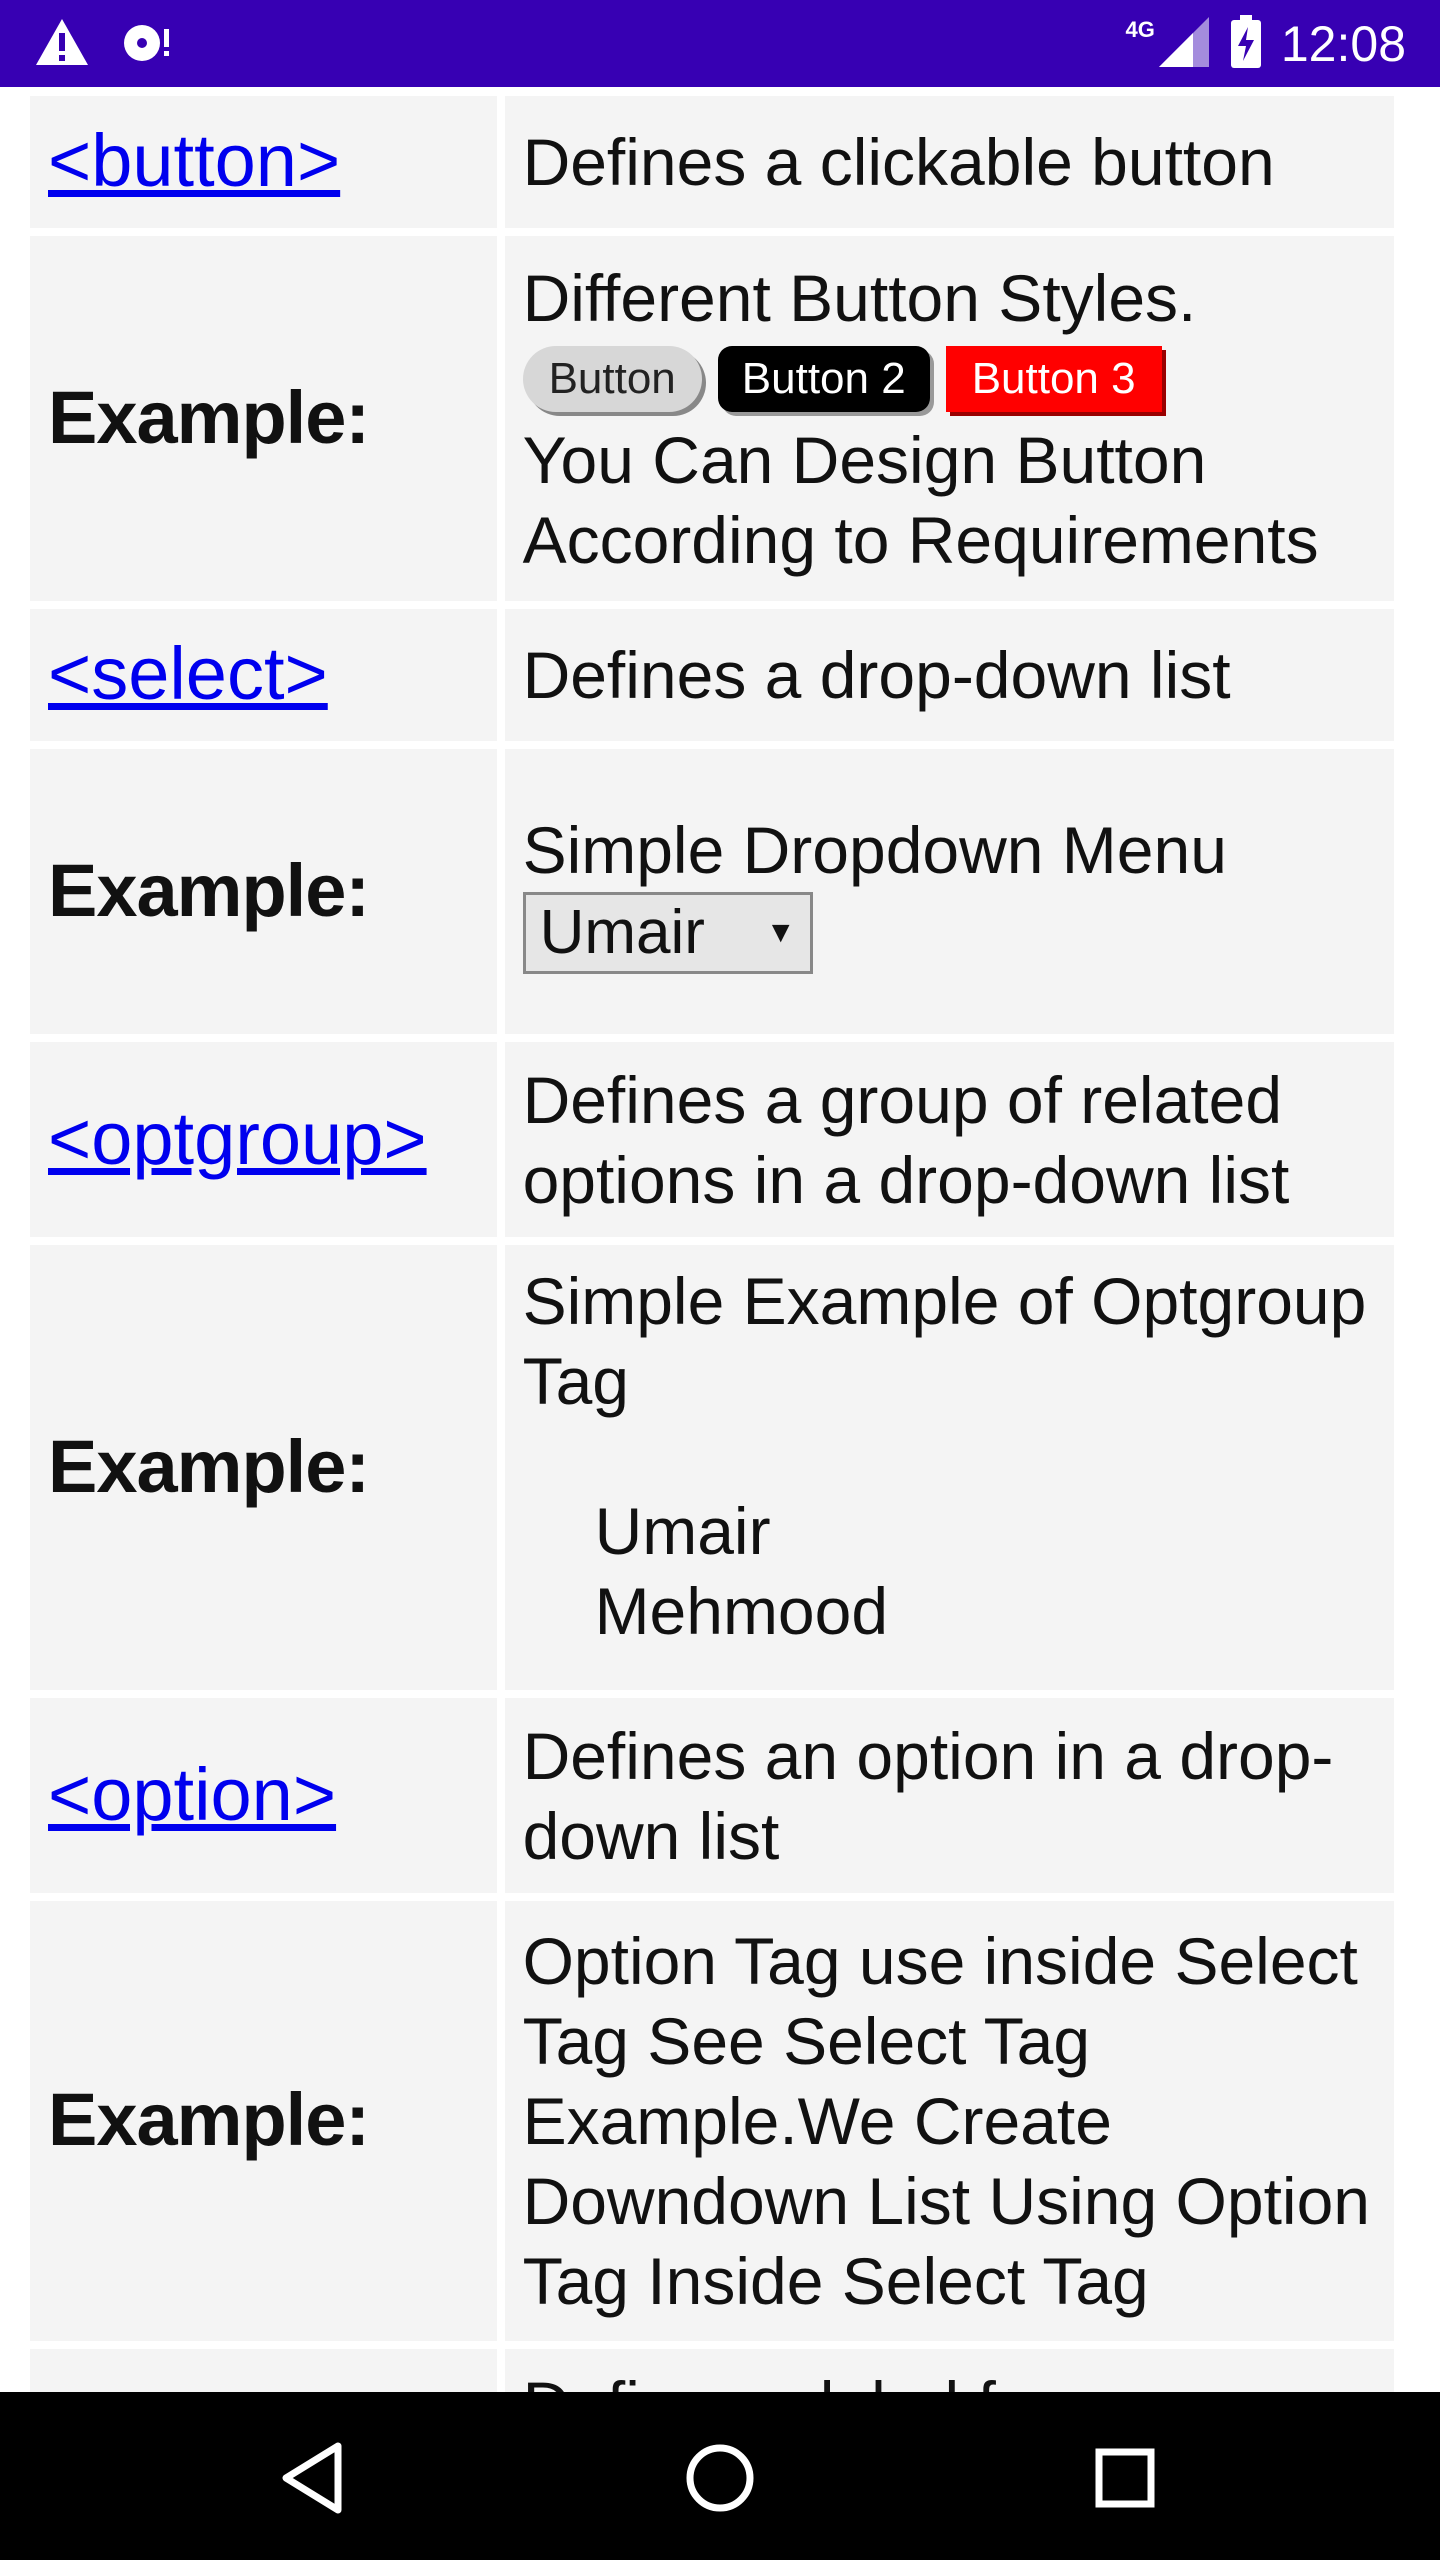 The image size is (1440, 2560). I want to click on example-button-3: Button 3, so click(1053, 378).